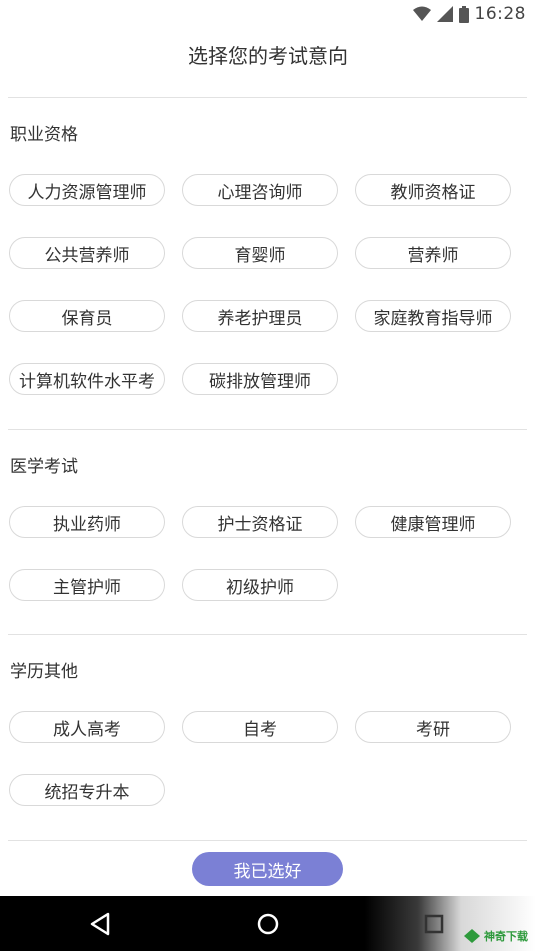  What do you see at coordinates (44, 135) in the screenshot?
I see `section-title-professional: 职业资格` at bounding box center [44, 135].